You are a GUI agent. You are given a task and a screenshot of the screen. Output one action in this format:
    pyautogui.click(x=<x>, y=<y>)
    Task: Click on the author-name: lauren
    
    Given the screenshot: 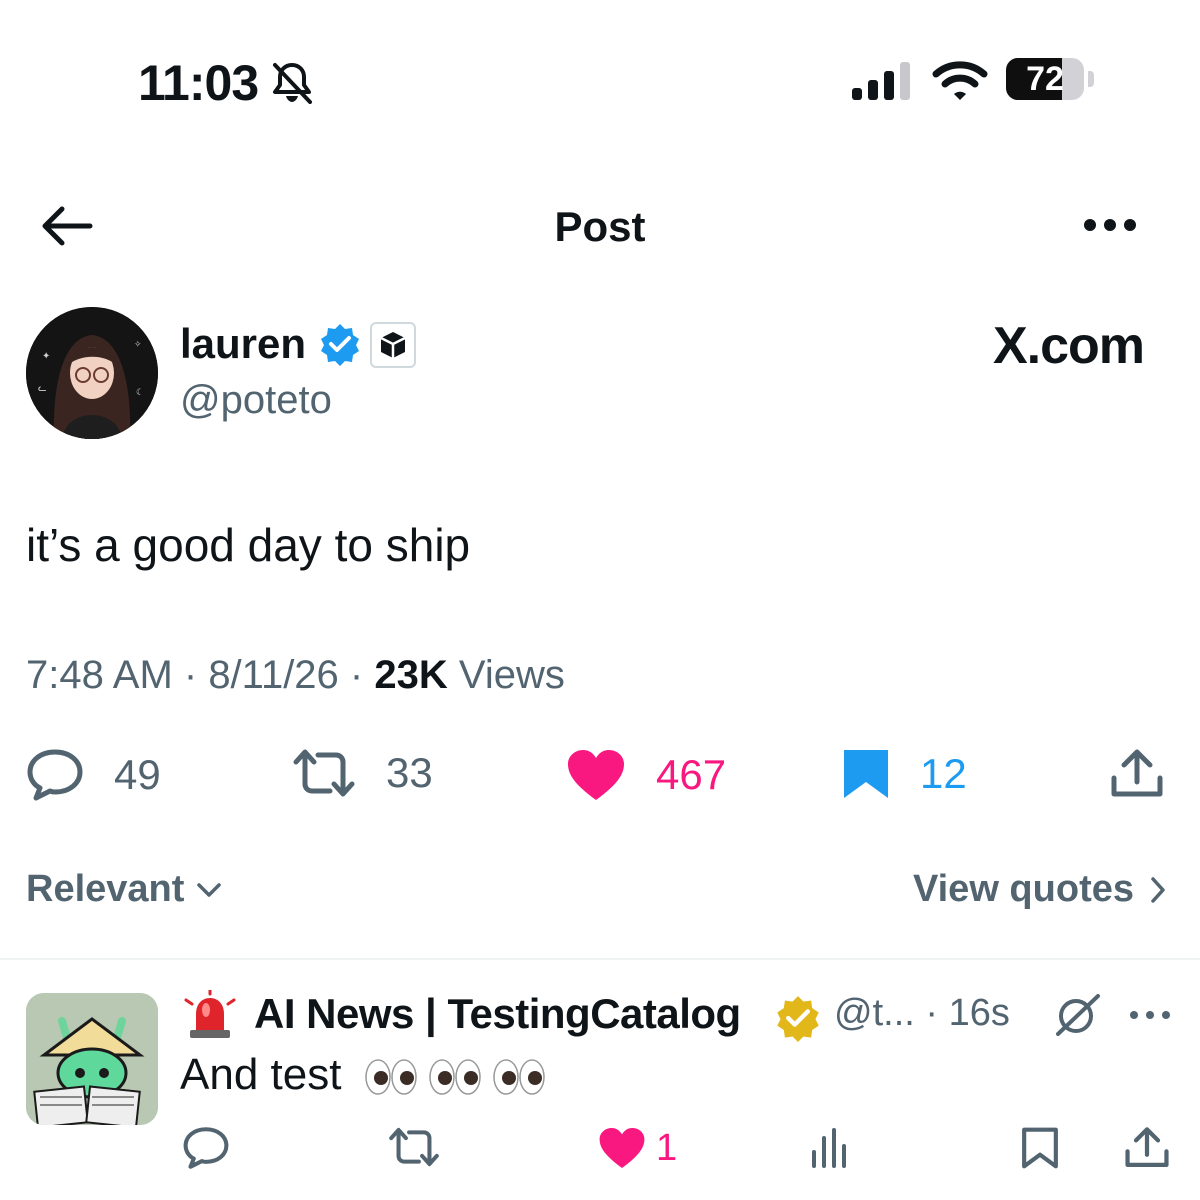 What is the action you would take?
    pyautogui.click(x=243, y=344)
    